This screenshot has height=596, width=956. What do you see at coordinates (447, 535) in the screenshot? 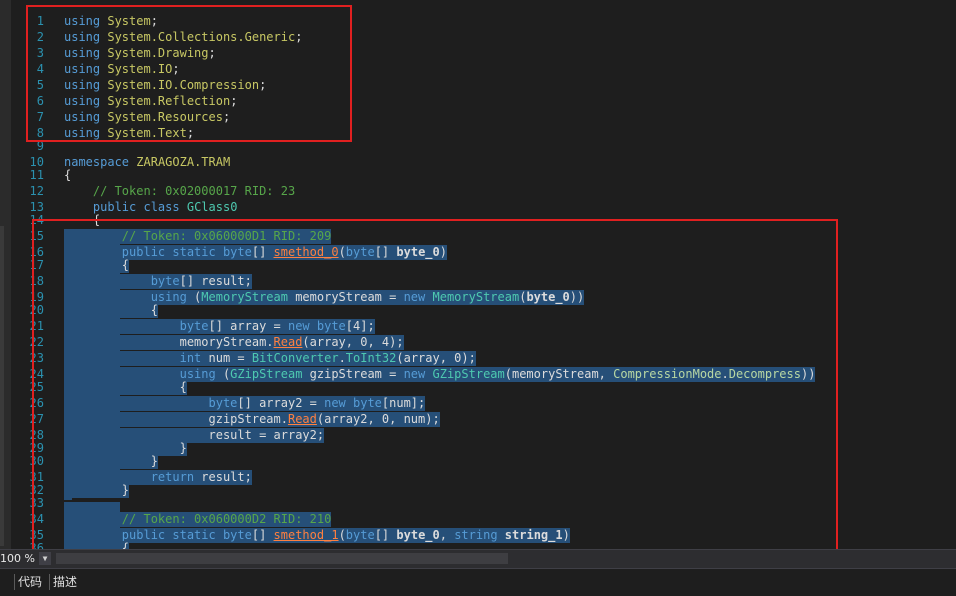
I see `code-token: ,` at bounding box center [447, 535].